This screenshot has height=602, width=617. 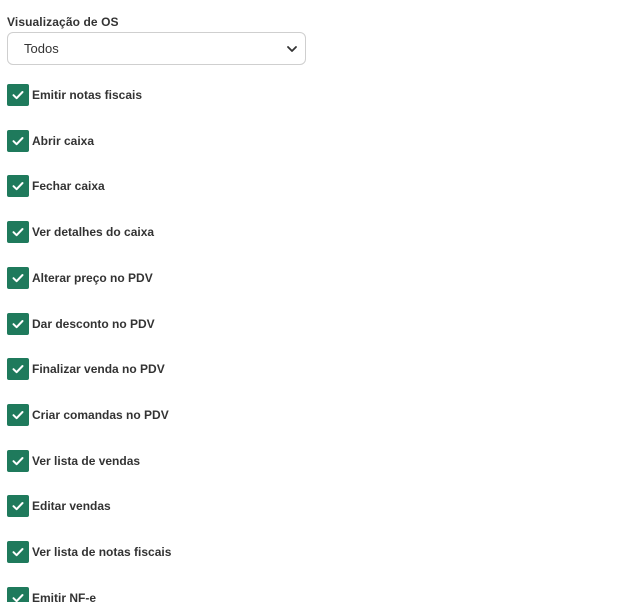 I want to click on permission-checkbox-row: Emitir notas fiscais, so click(x=74, y=95).